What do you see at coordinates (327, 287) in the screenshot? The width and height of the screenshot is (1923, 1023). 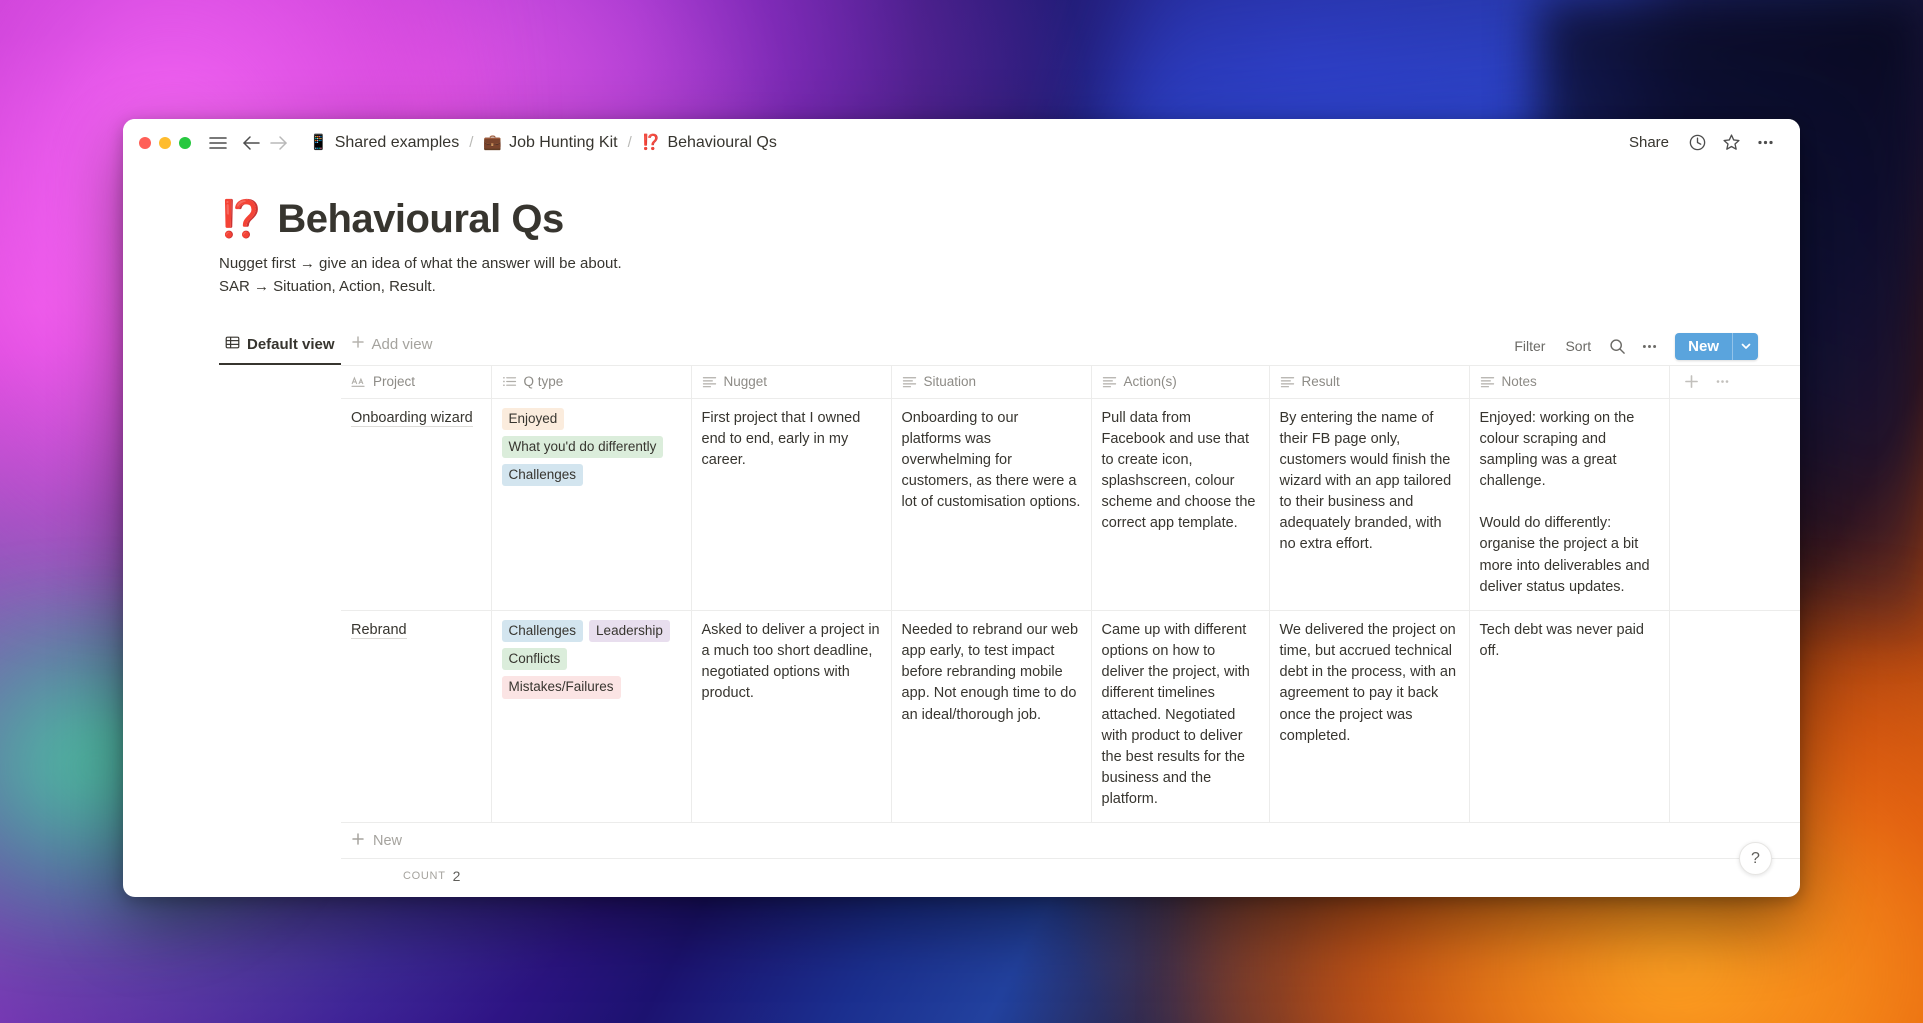 I see `page-description-line-2: SAR → Situation, Action, Result.` at bounding box center [327, 287].